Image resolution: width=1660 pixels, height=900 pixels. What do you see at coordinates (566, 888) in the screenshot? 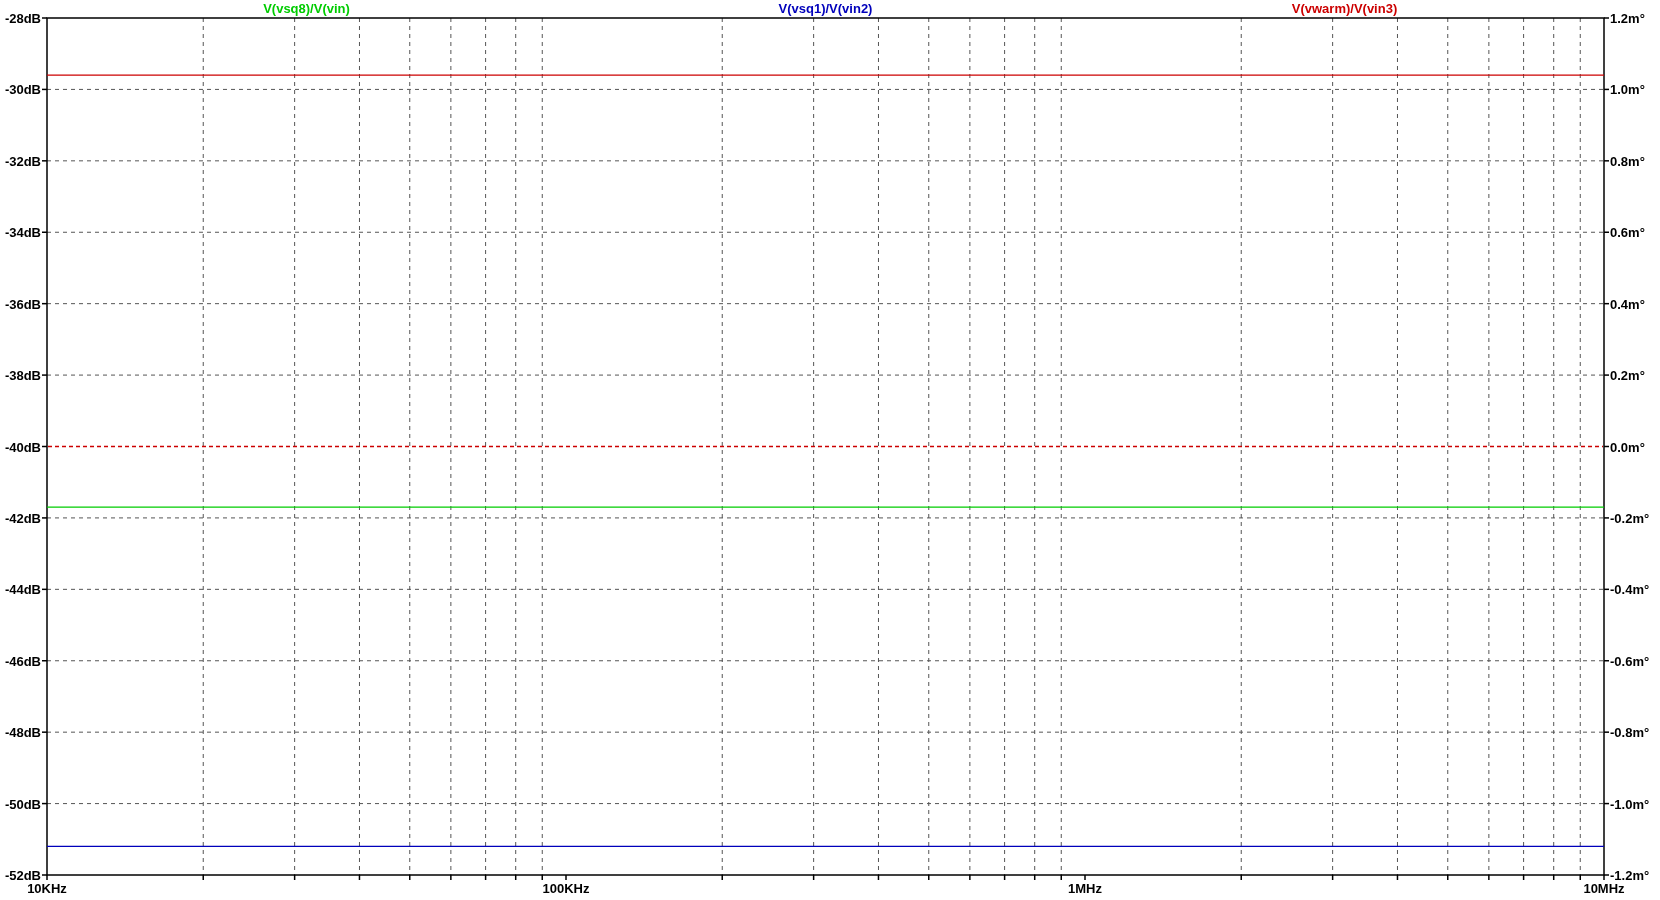
I see `x-axis-label: 100KHz` at bounding box center [566, 888].